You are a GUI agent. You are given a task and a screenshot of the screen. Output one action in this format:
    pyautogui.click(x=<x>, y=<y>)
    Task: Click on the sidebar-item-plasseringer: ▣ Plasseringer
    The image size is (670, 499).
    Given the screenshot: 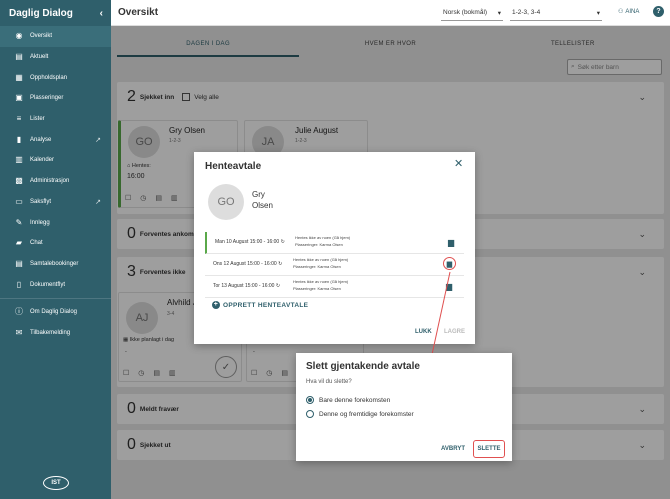 What is the action you would take?
    pyautogui.click(x=55, y=98)
    